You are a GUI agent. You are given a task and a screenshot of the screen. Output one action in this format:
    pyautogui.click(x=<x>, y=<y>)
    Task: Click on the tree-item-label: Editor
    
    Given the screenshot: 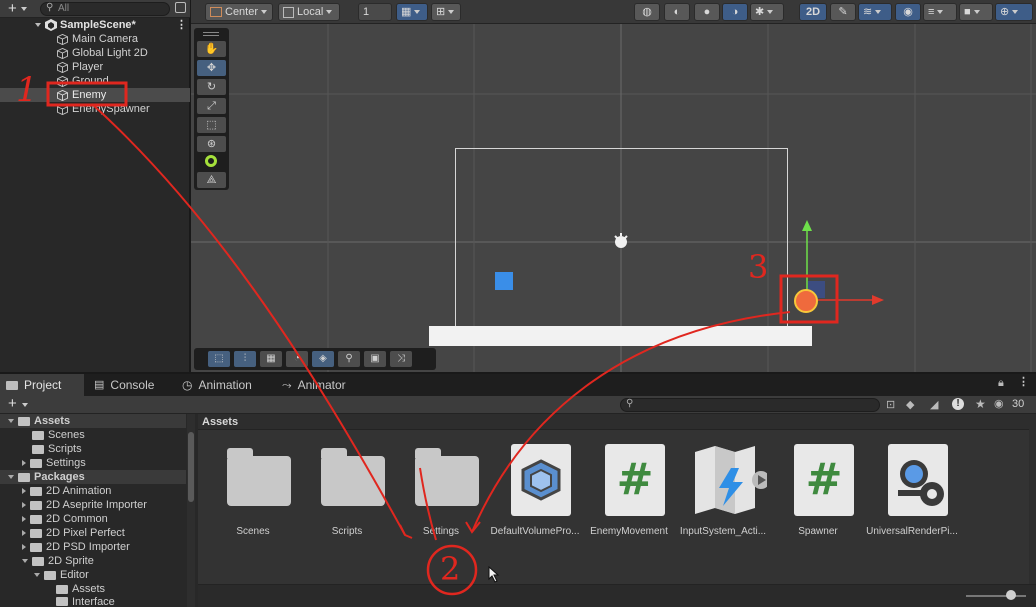 What is the action you would take?
    pyautogui.click(x=74, y=575)
    